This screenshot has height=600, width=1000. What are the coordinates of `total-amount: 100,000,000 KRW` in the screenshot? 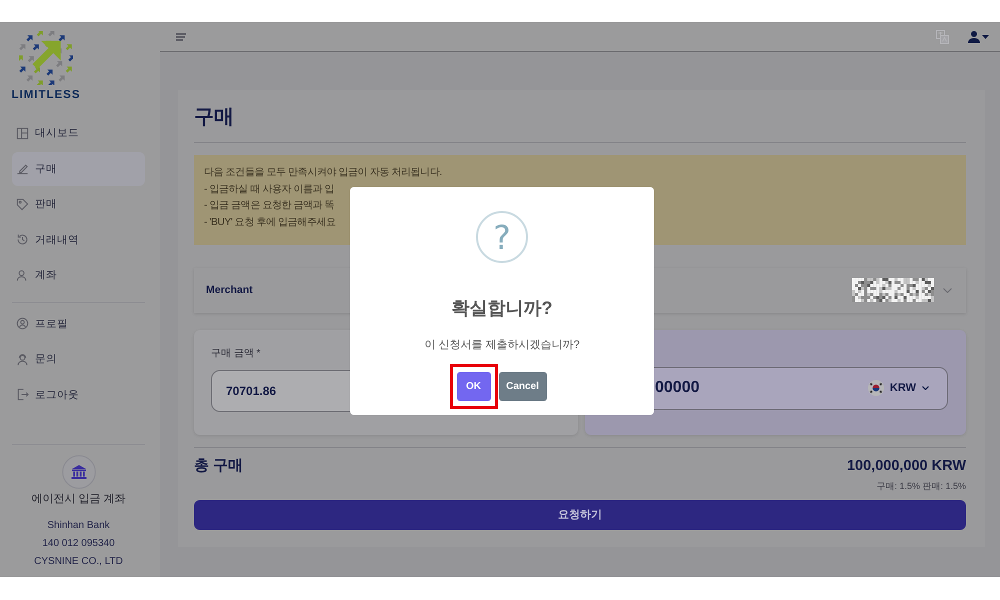 It's located at (906, 466).